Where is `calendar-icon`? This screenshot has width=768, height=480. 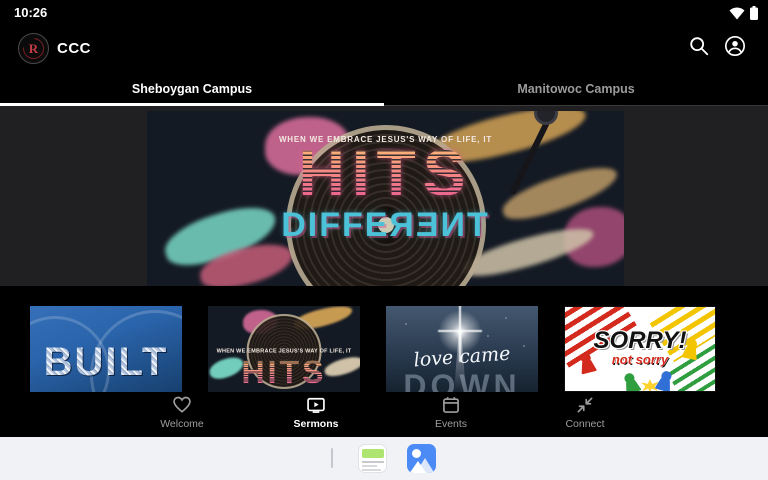 calendar-icon is located at coordinates (451, 405).